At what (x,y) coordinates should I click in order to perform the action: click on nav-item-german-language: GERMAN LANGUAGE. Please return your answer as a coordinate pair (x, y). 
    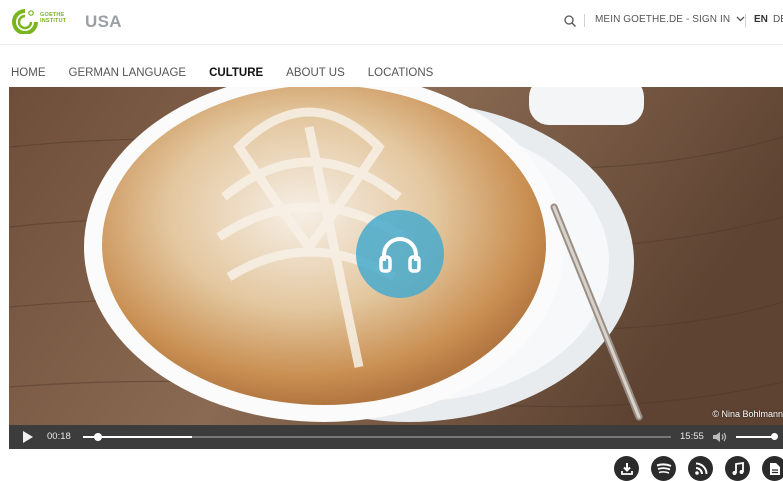
    Looking at the image, I should click on (128, 75).